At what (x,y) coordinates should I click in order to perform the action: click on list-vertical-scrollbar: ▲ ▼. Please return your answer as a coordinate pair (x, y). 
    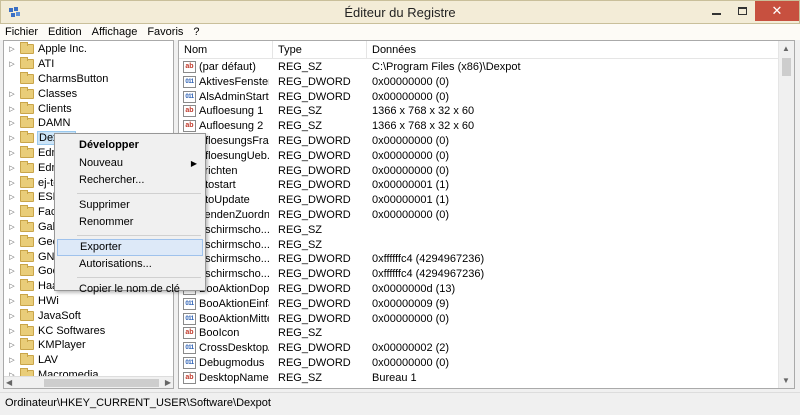
    Looking at the image, I should click on (786, 214).